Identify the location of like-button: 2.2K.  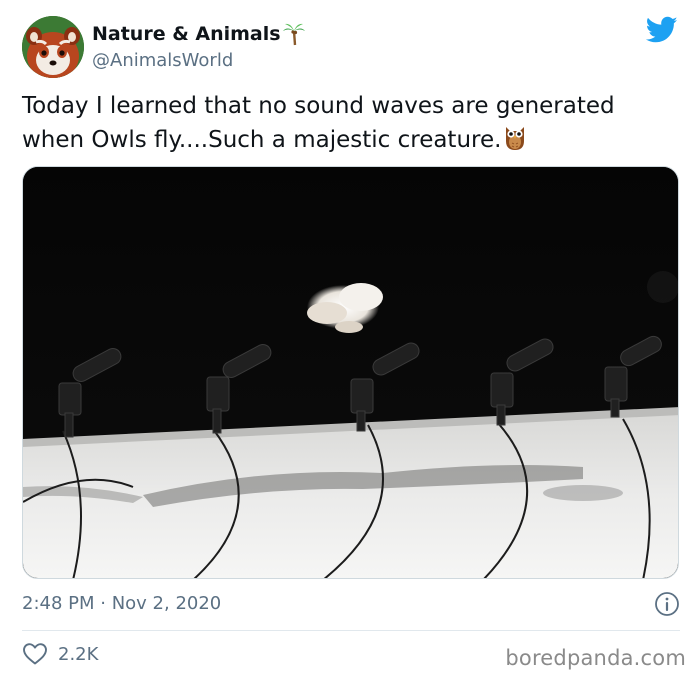
(60, 654).